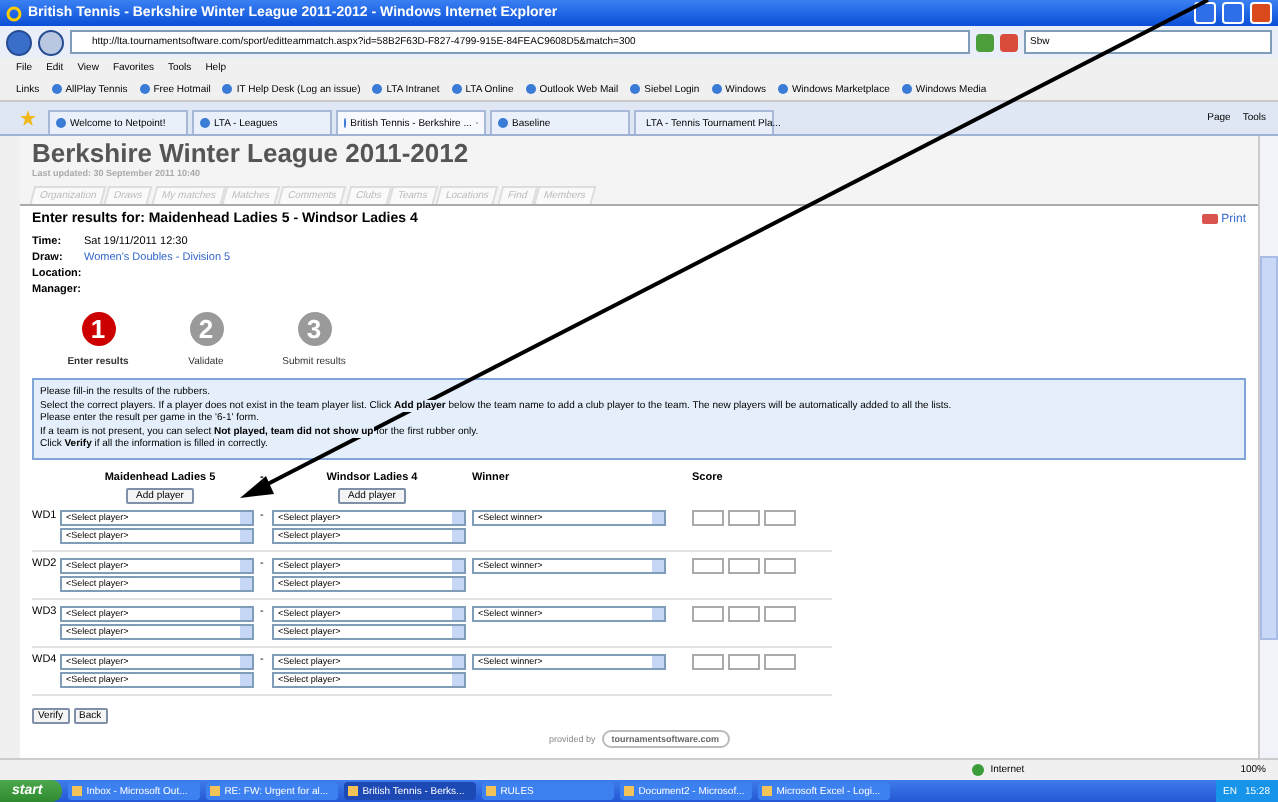 This screenshot has width=1278, height=802. I want to click on close-button, so click(1261, 13).